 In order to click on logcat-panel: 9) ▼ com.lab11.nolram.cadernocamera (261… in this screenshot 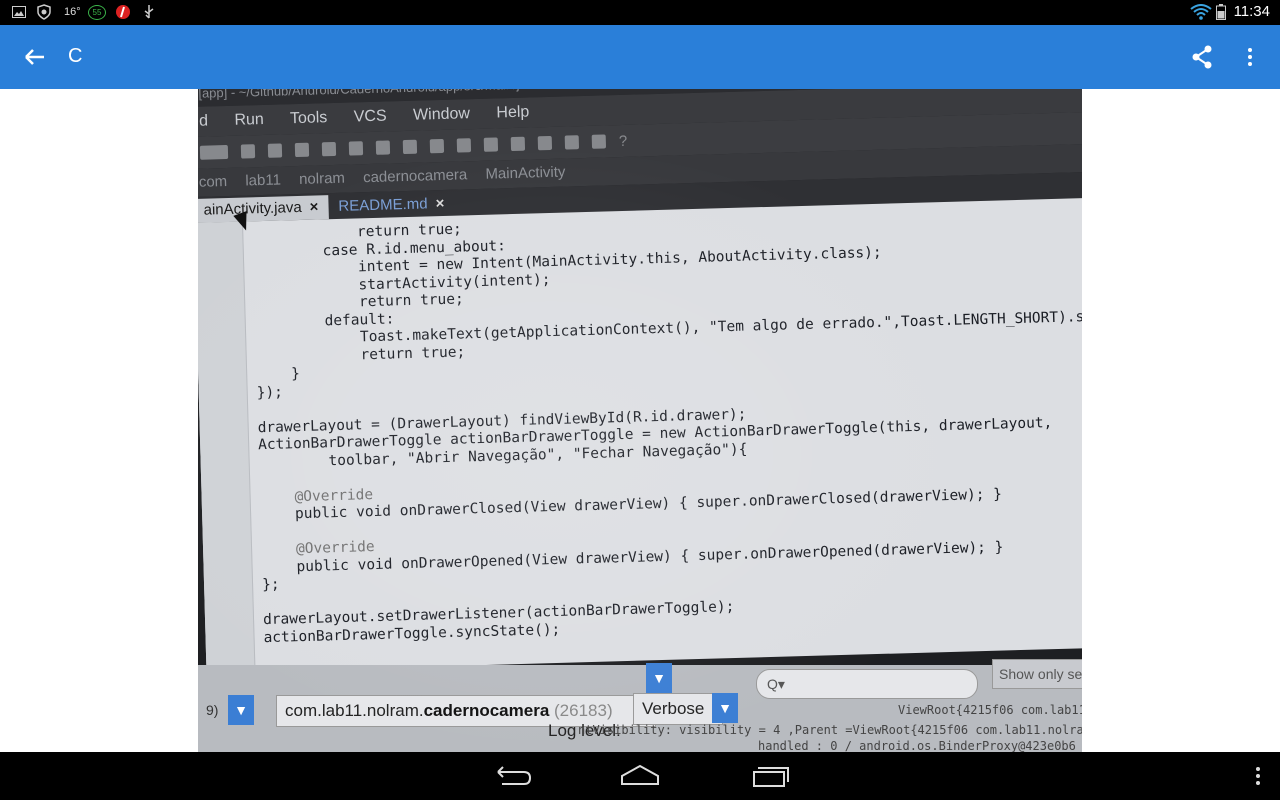, I will do `click(640, 705)`.